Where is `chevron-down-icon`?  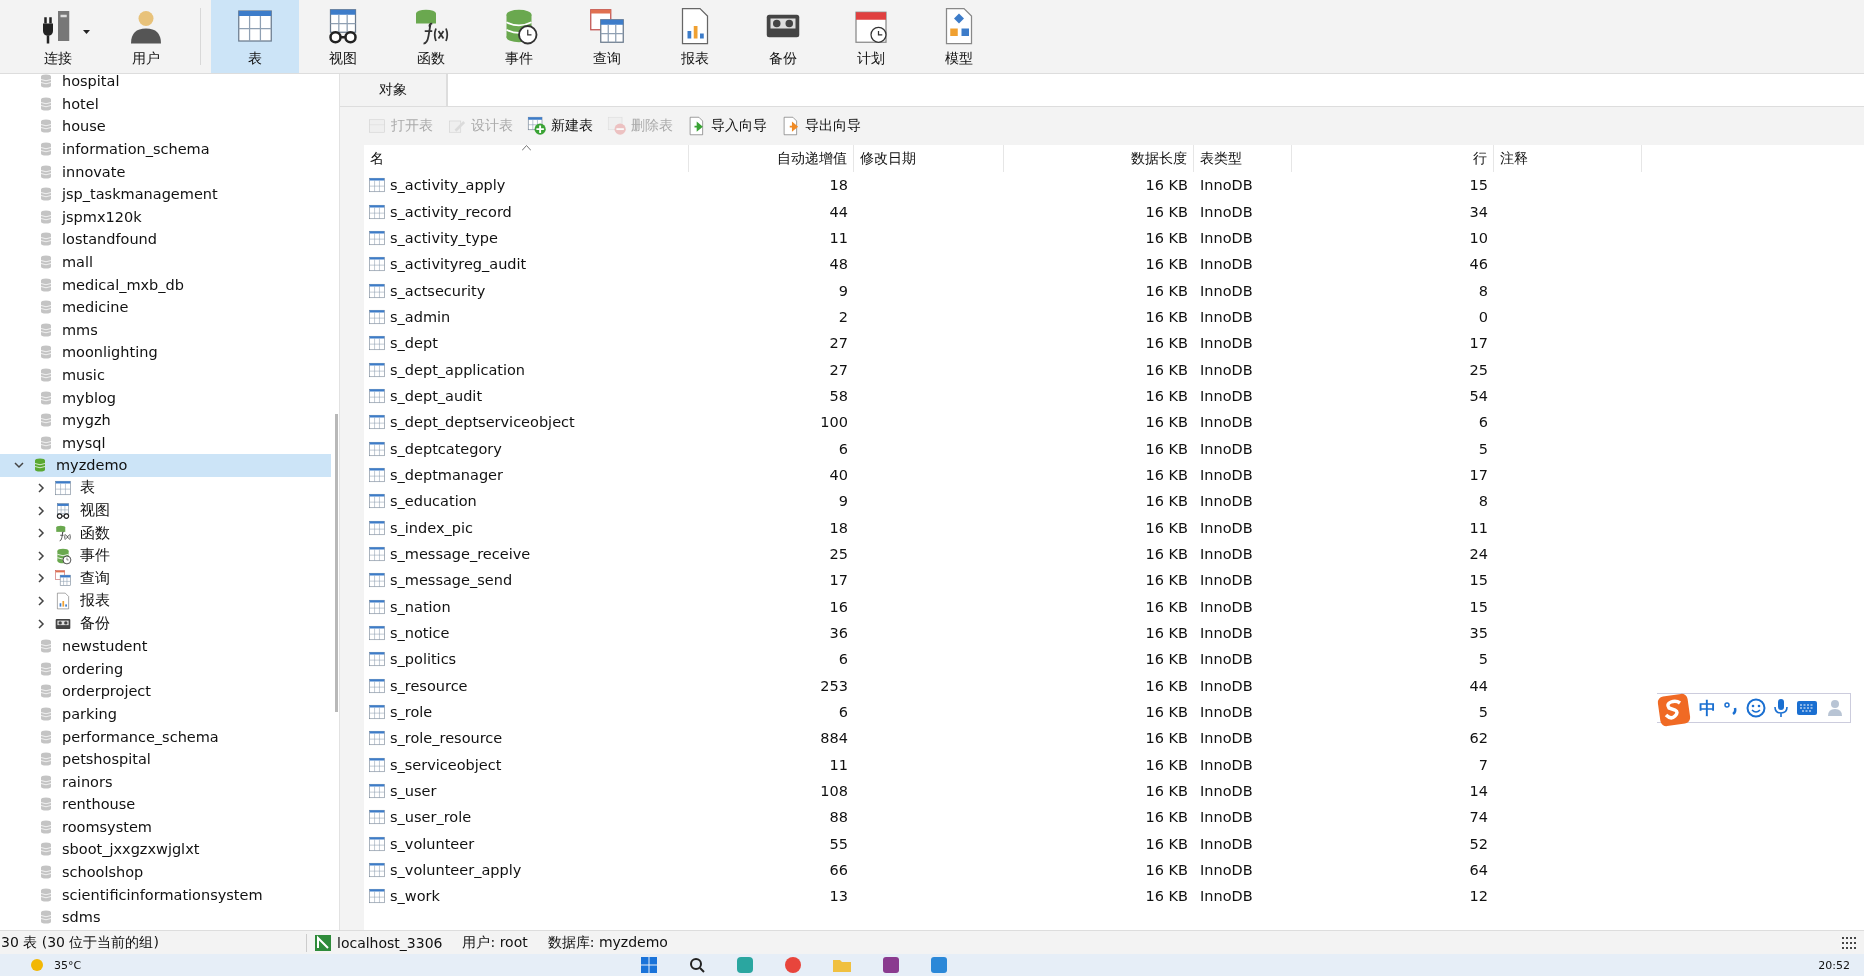 chevron-down-icon is located at coordinates (19, 465).